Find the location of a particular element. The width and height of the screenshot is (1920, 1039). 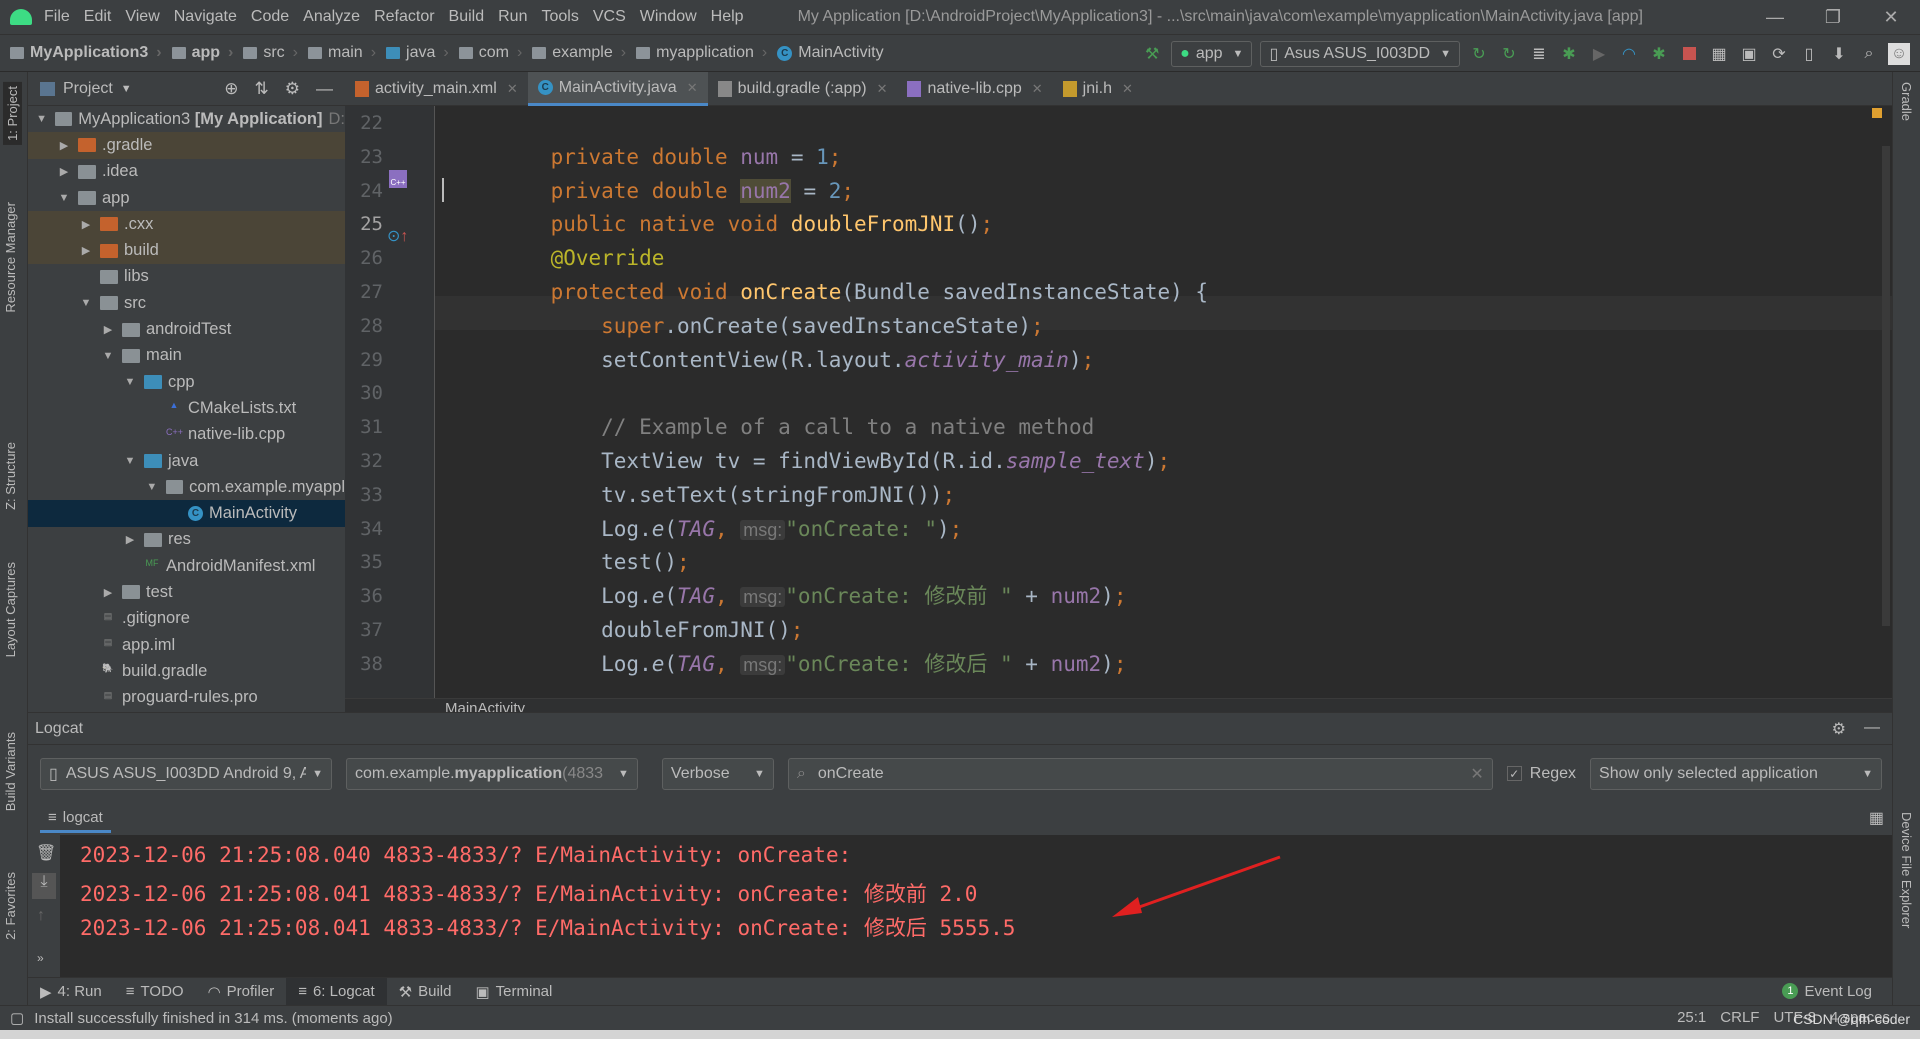

breadcrumb-item: app › is located at coordinates (202, 53).